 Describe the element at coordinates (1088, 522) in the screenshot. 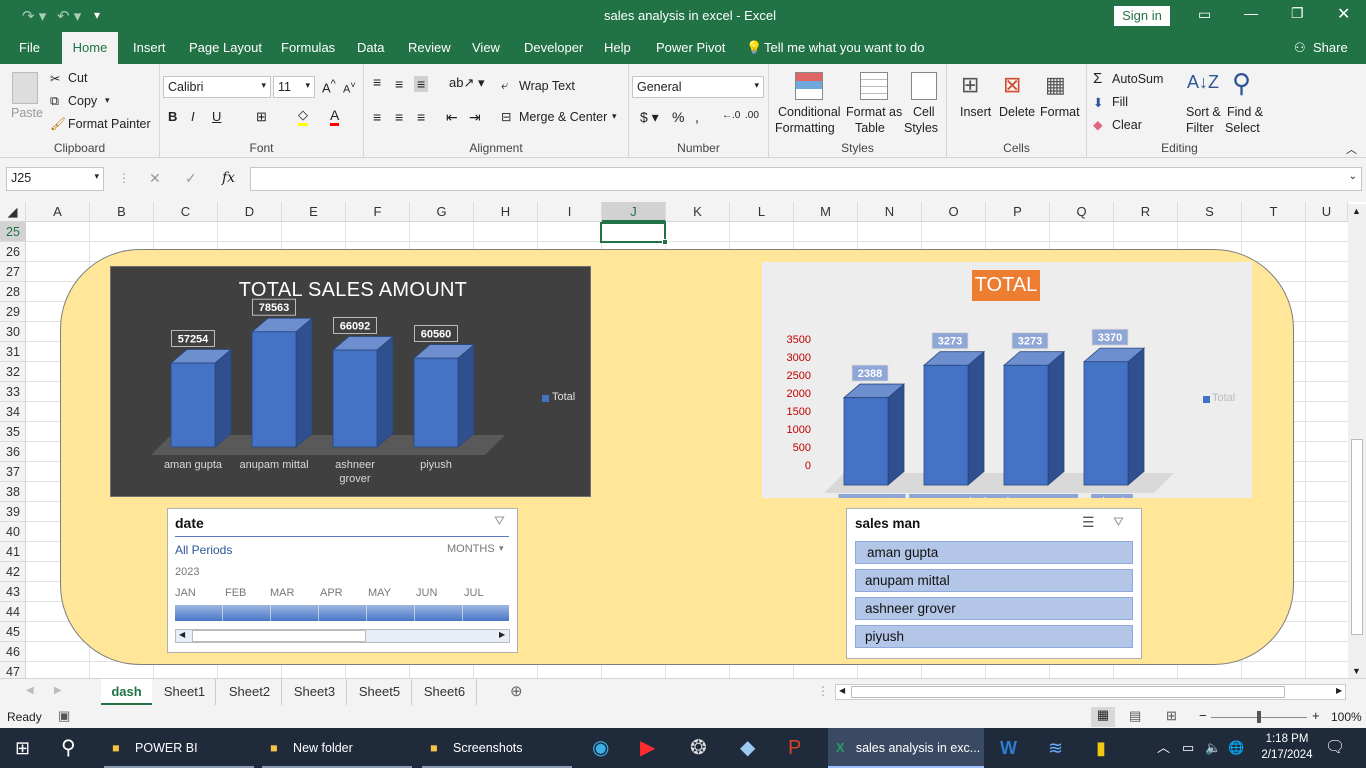

I see `multi-select-icon: ☰` at that location.